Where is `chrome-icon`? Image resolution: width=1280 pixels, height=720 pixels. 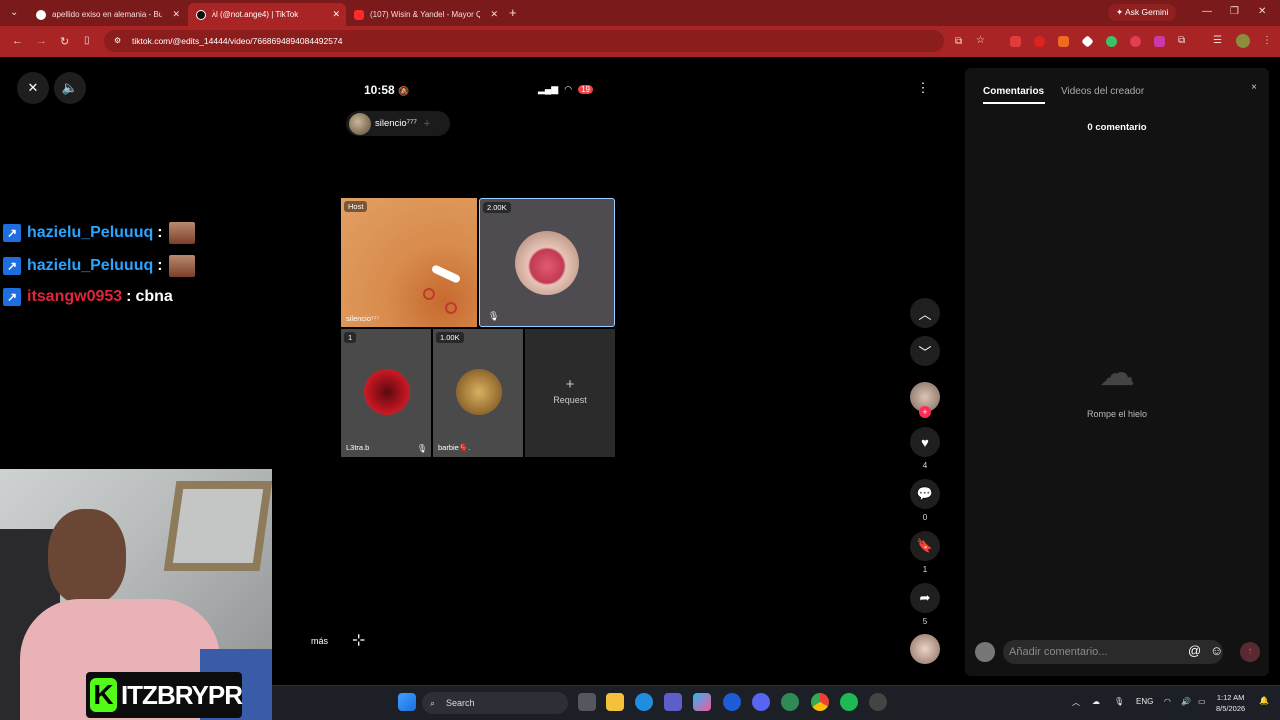 chrome-icon is located at coordinates (820, 702).